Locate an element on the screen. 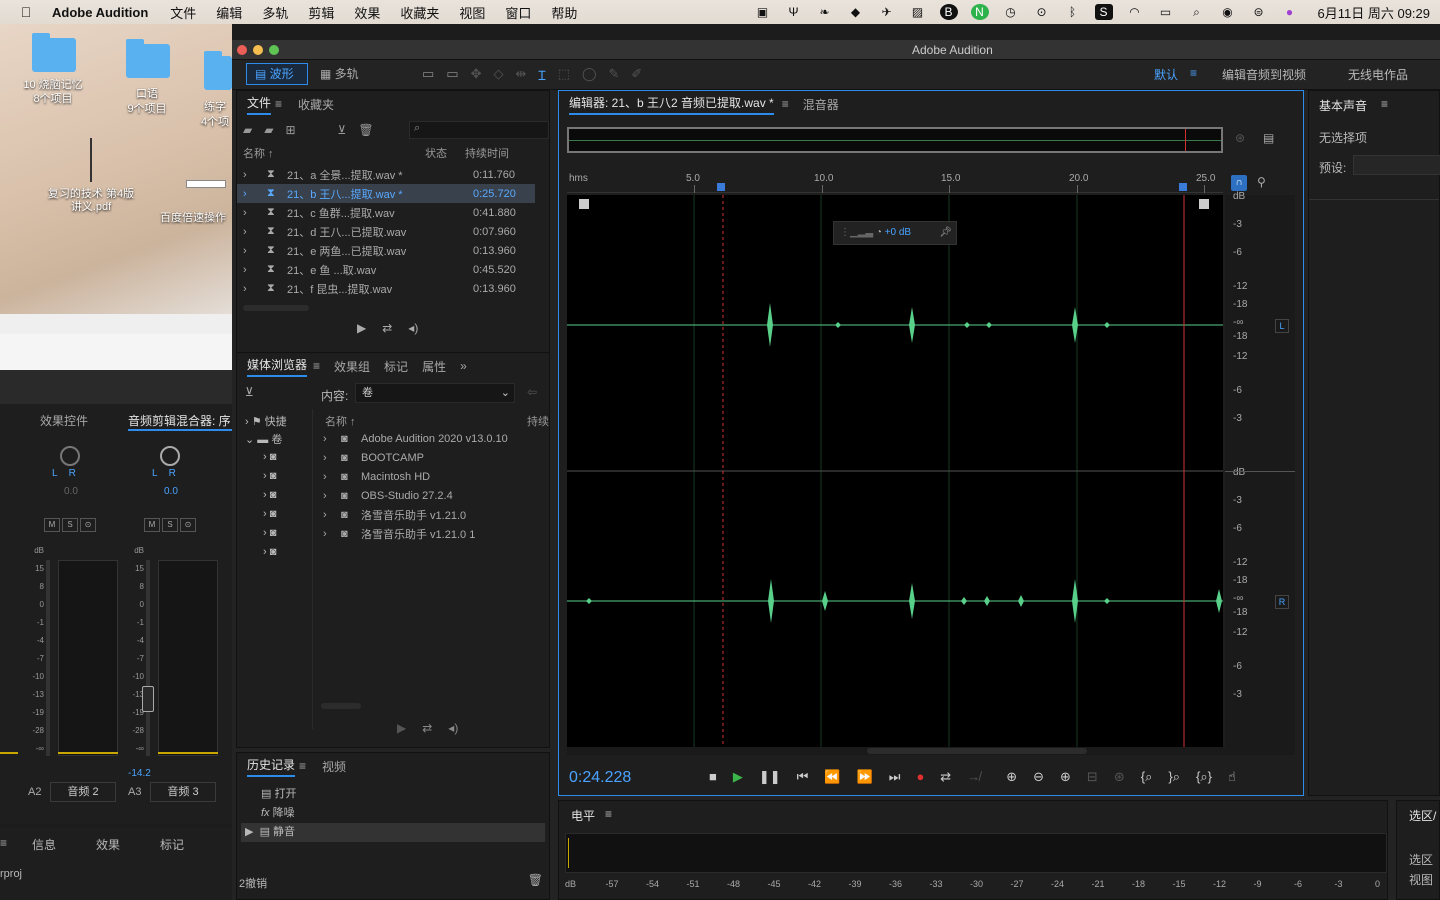  menu-view: 视图 is located at coordinates (472, 12).